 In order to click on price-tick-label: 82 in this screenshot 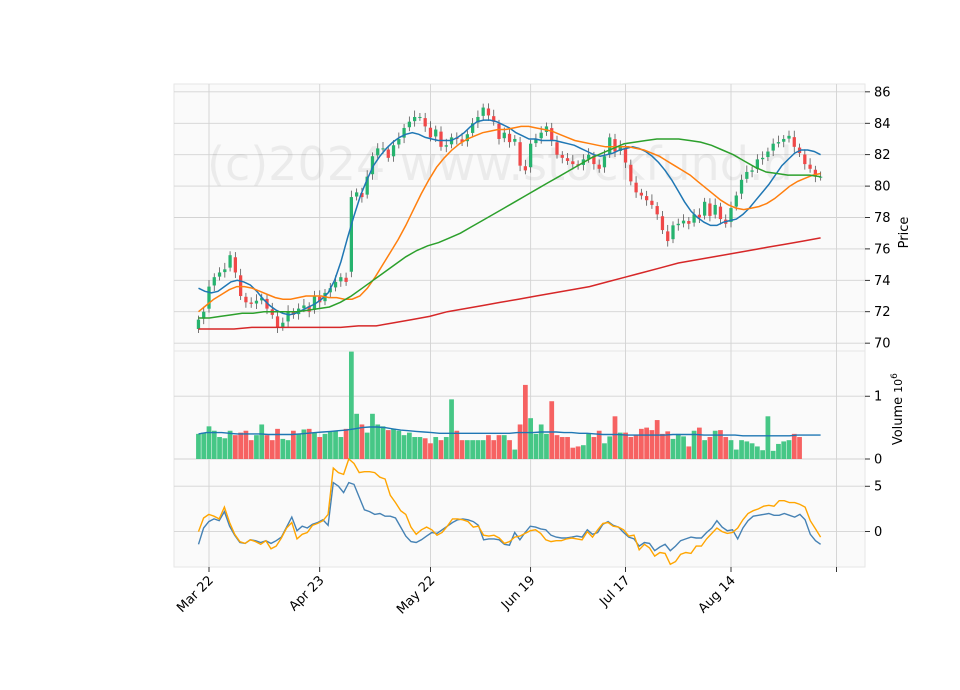, I will do `click(882, 155)`.